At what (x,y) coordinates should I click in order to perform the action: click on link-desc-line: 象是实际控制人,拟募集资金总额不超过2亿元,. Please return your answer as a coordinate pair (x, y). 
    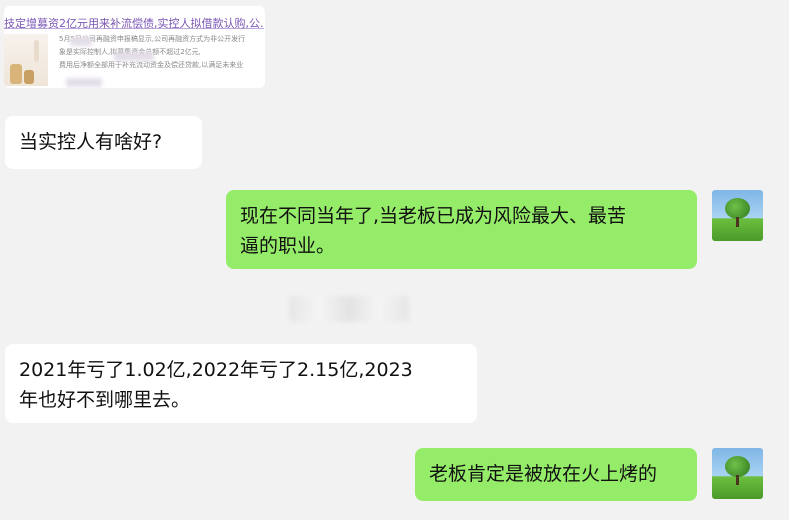
    Looking at the image, I should click on (162, 52).